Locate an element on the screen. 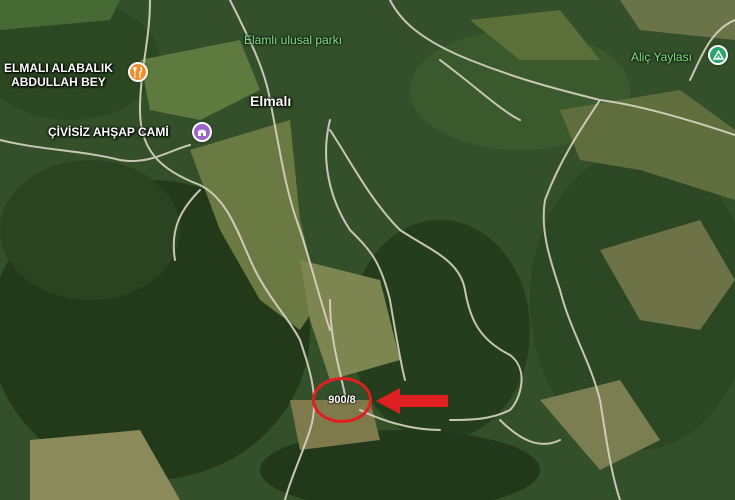 Image resolution: width=735 pixels, height=500 pixels. red-arrow-icon is located at coordinates (412, 401).